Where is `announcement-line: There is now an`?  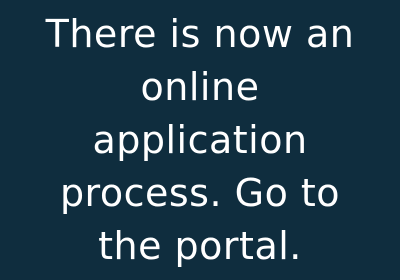
announcement-line: There is now an is located at coordinates (200, 33).